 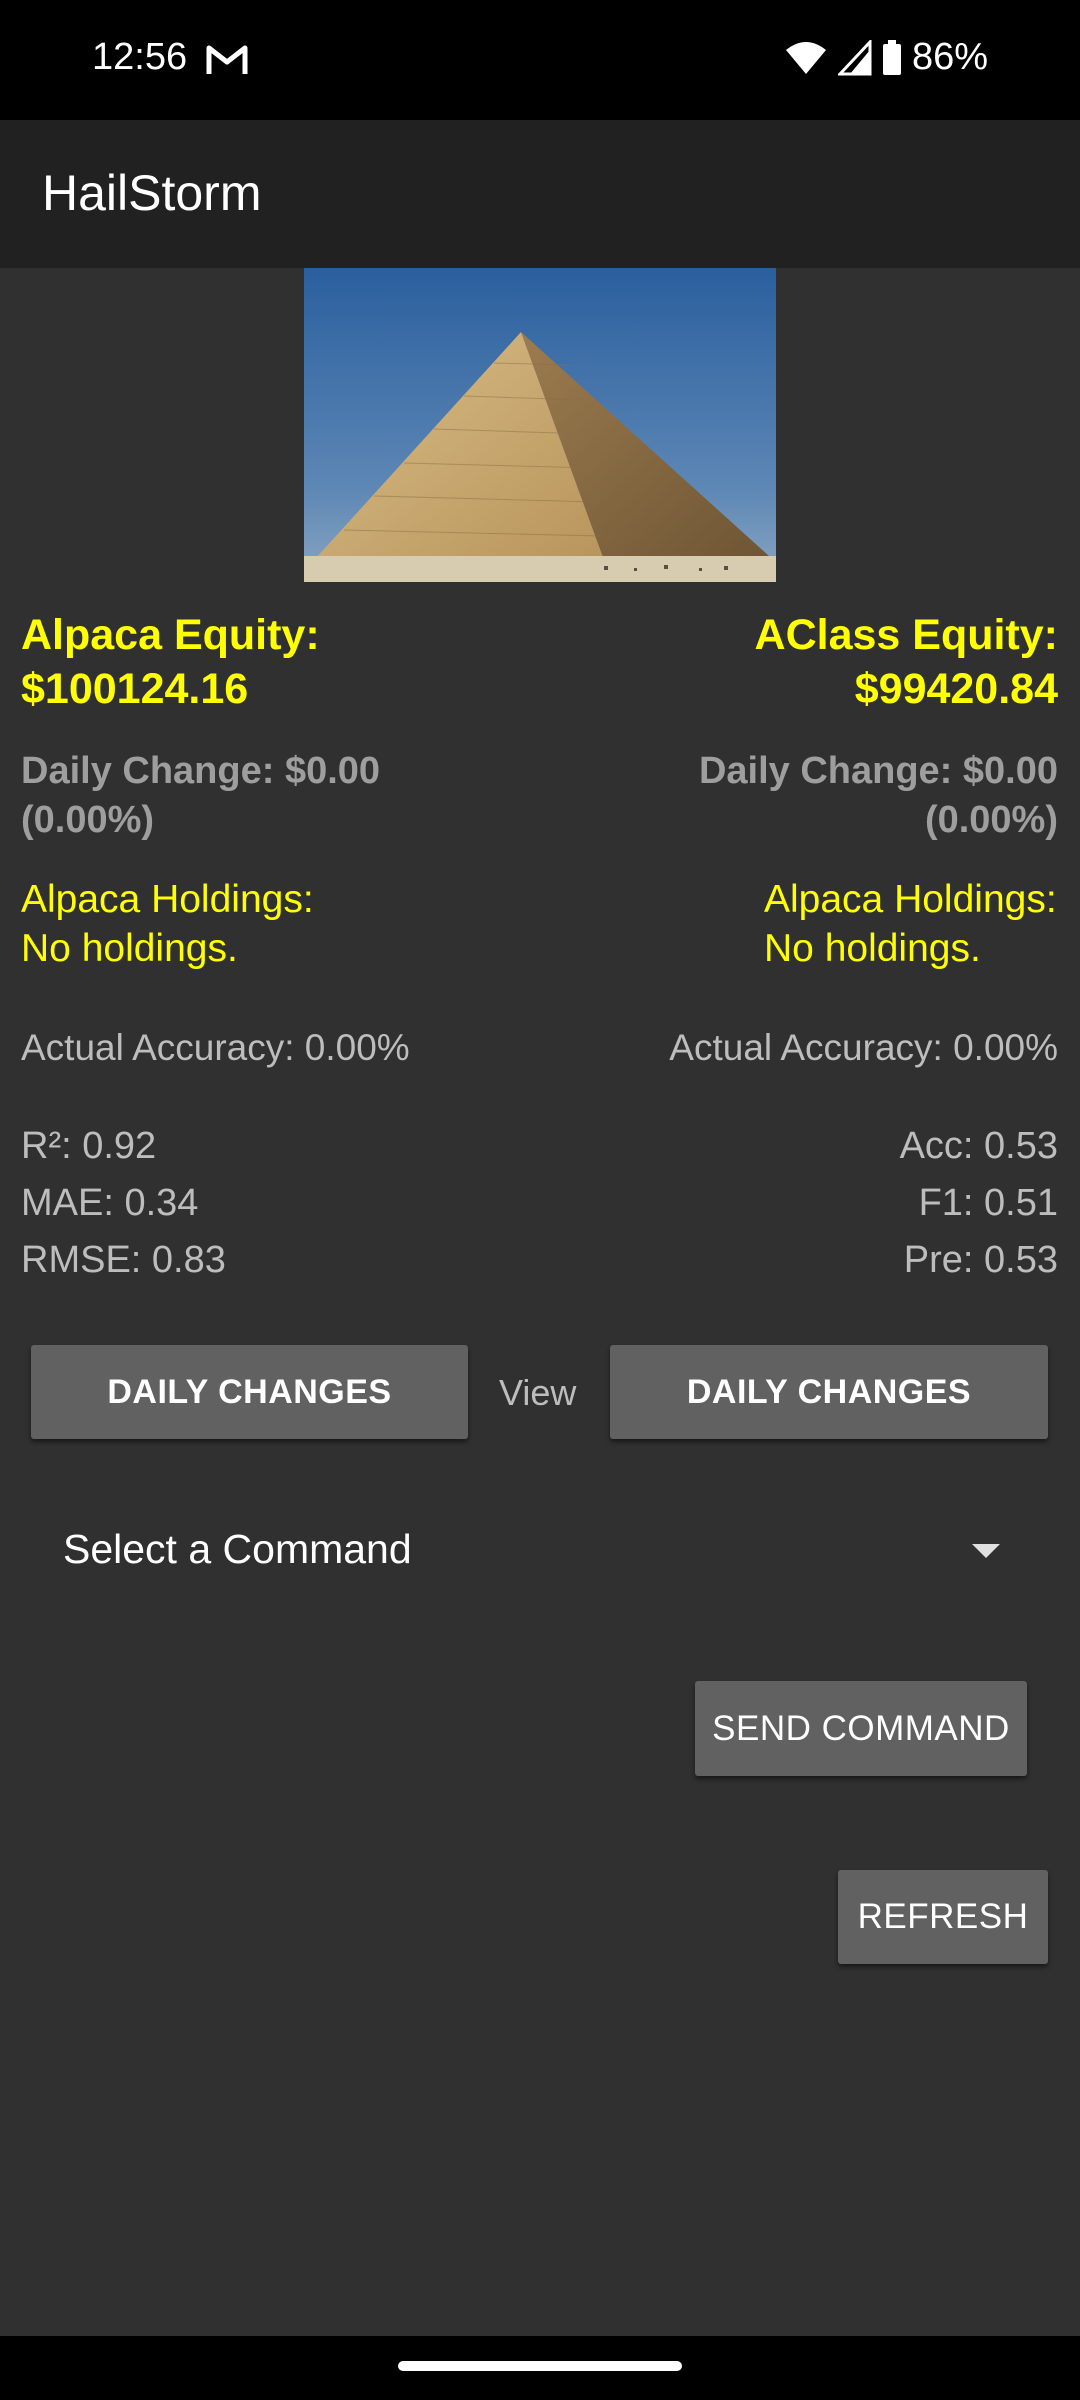 I want to click on right-holdings-label: Alpaca Holdings:, so click(x=910, y=899).